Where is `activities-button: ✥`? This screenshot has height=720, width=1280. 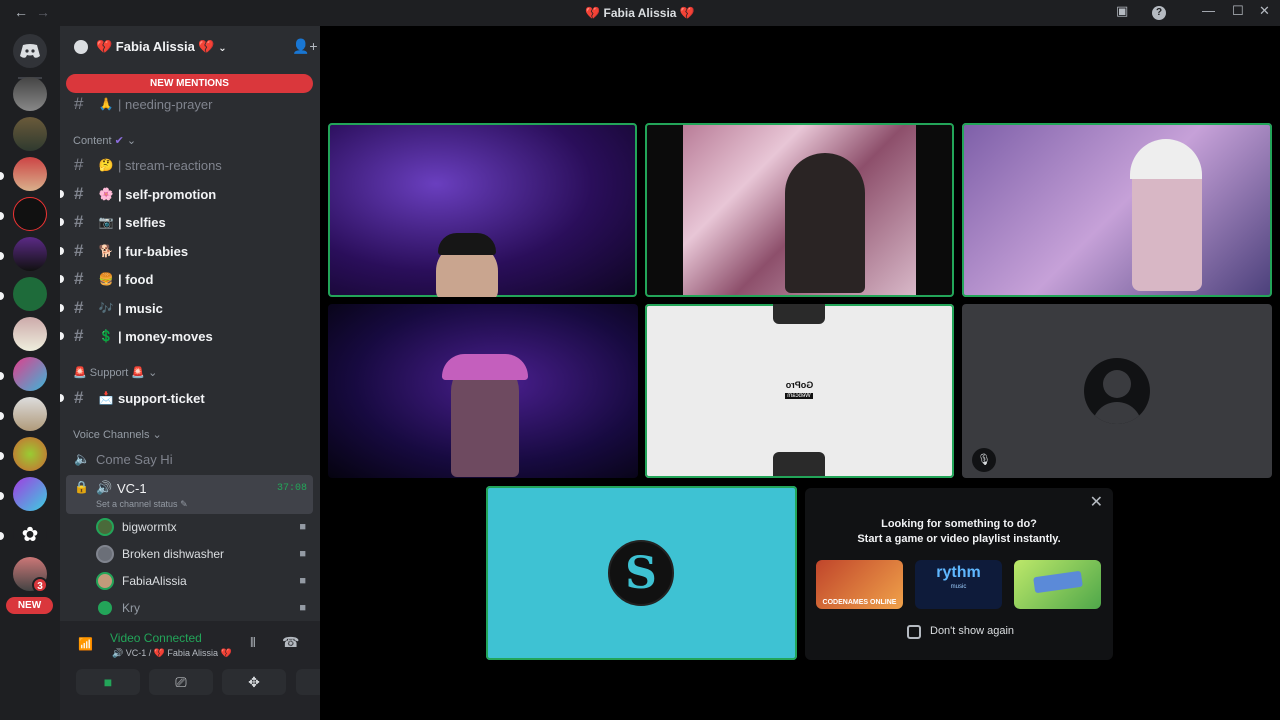 activities-button: ✥ is located at coordinates (254, 682).